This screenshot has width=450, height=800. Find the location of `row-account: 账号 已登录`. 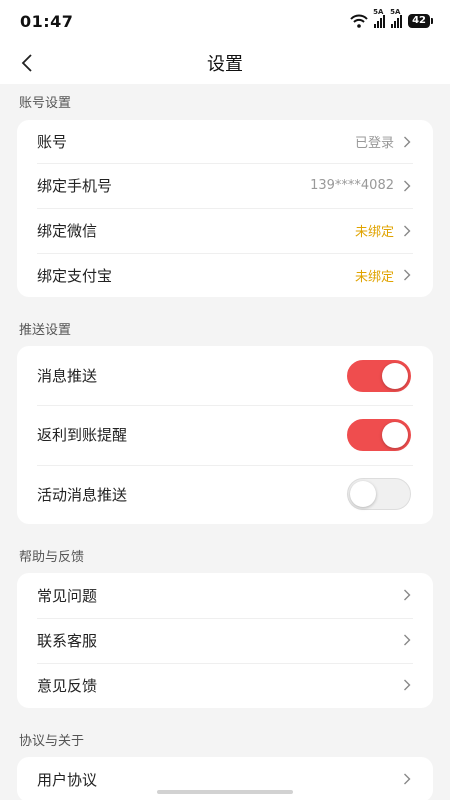

row-account: 账号 已登录 is located at coordinates (225, 141).